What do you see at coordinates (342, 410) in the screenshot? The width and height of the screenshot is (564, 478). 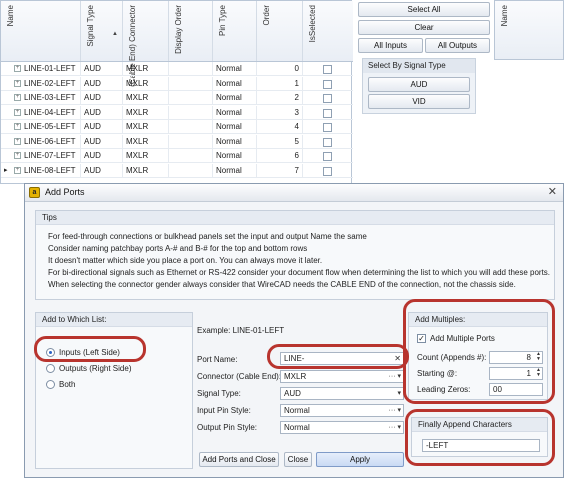 I see `input-pin-select: Normal ··· ▾` at bounding box center [342, 410].